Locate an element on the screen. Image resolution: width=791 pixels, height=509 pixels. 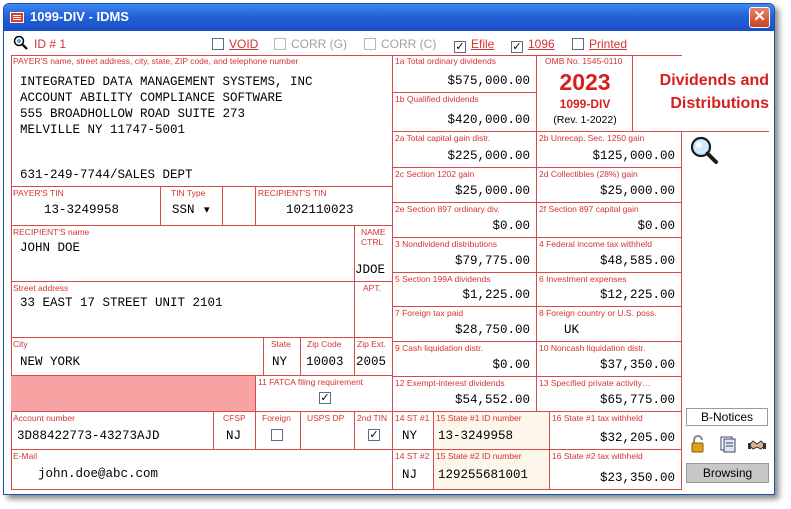
box-2e-field: 2e Section 897 ordinary div. $0.00 is located at coordinates (465, 220).